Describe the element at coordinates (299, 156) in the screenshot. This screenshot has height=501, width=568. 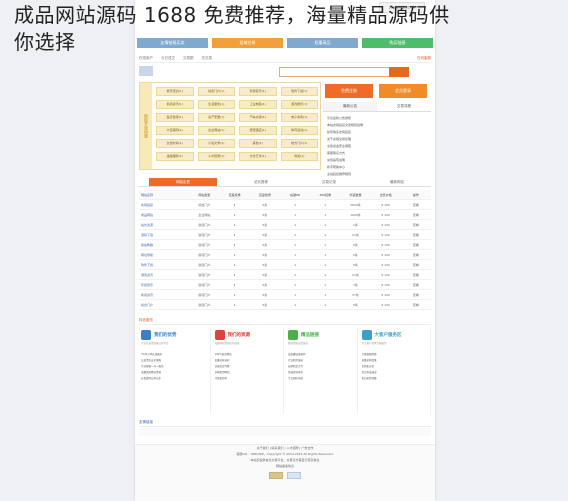
I see `category-item: 商贸(1)` at that location.